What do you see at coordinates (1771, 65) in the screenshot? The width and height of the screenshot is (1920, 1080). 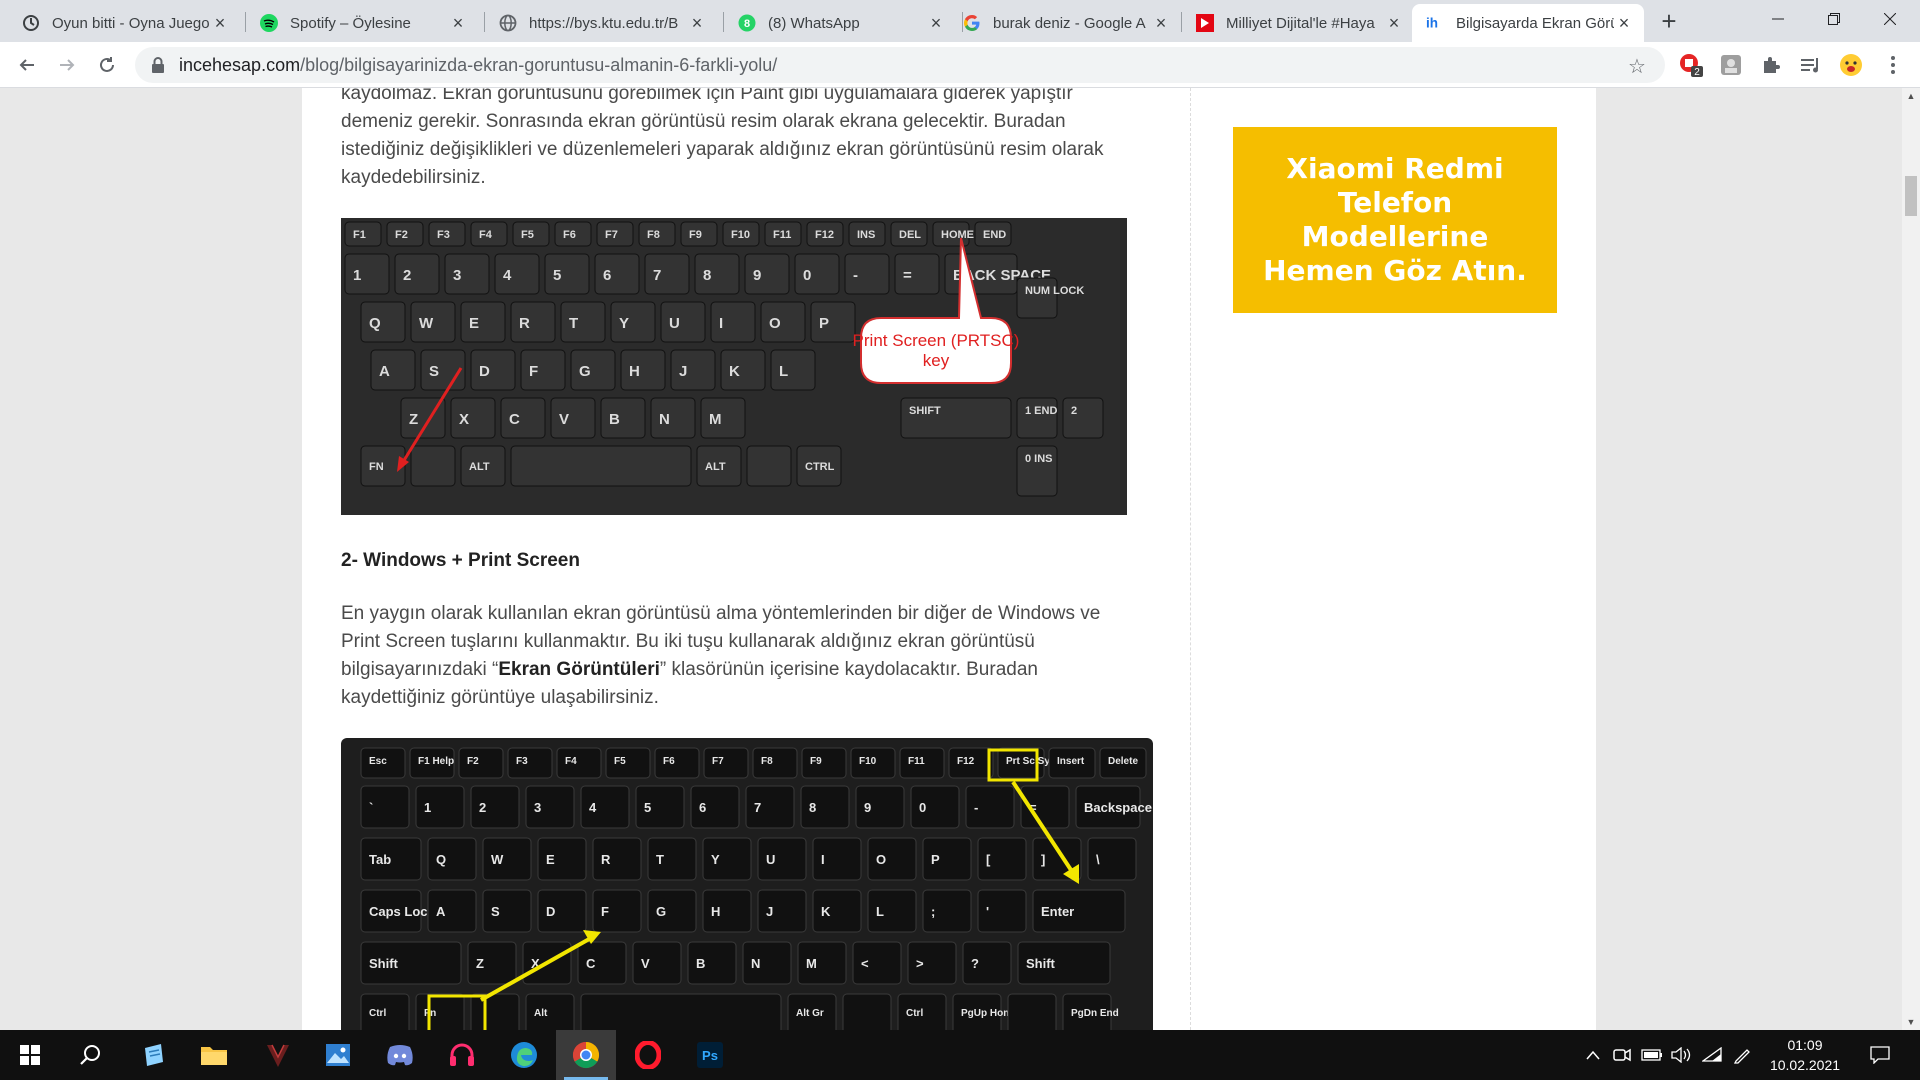 I see `extensions-button` at bounding box center [1771, 65].